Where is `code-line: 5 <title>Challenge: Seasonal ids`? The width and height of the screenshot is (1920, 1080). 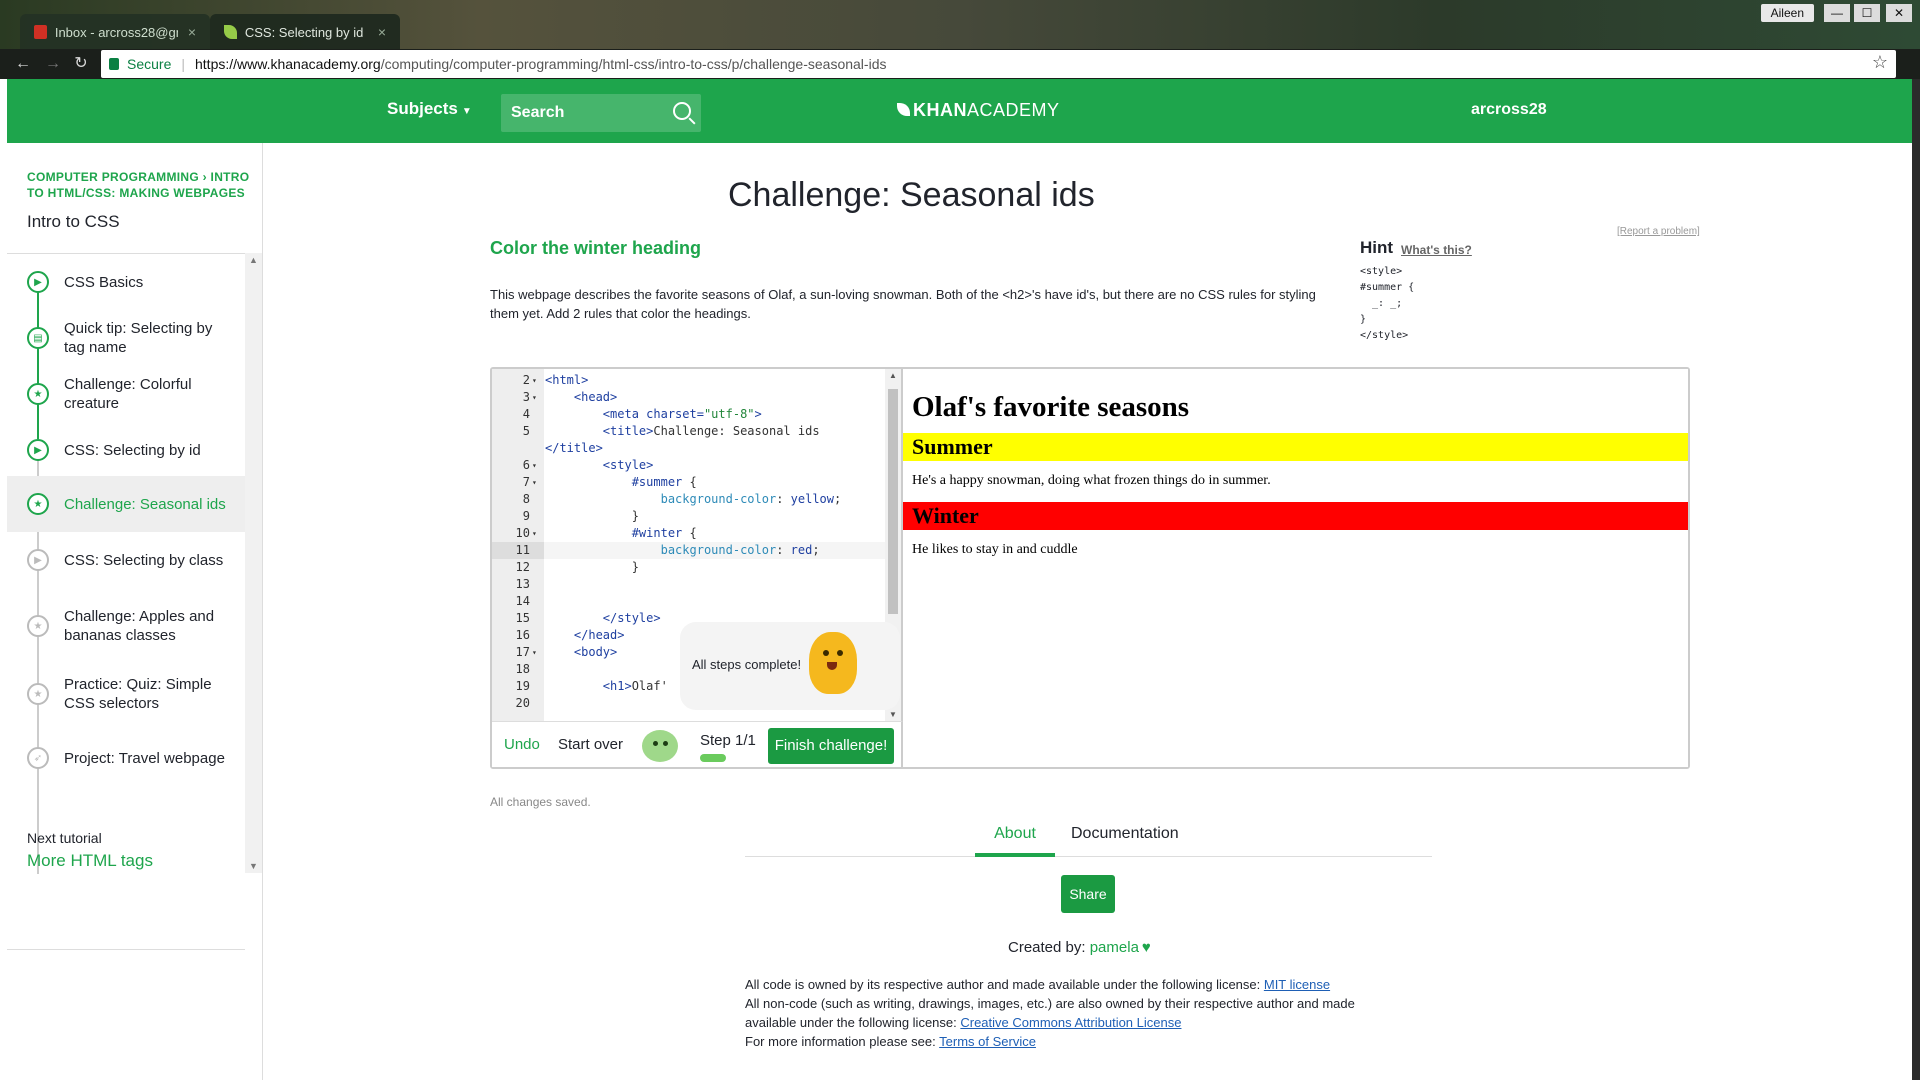
code-line: 5 <title>Challenge: Seasonal ids is located at coordinates (692, 431).